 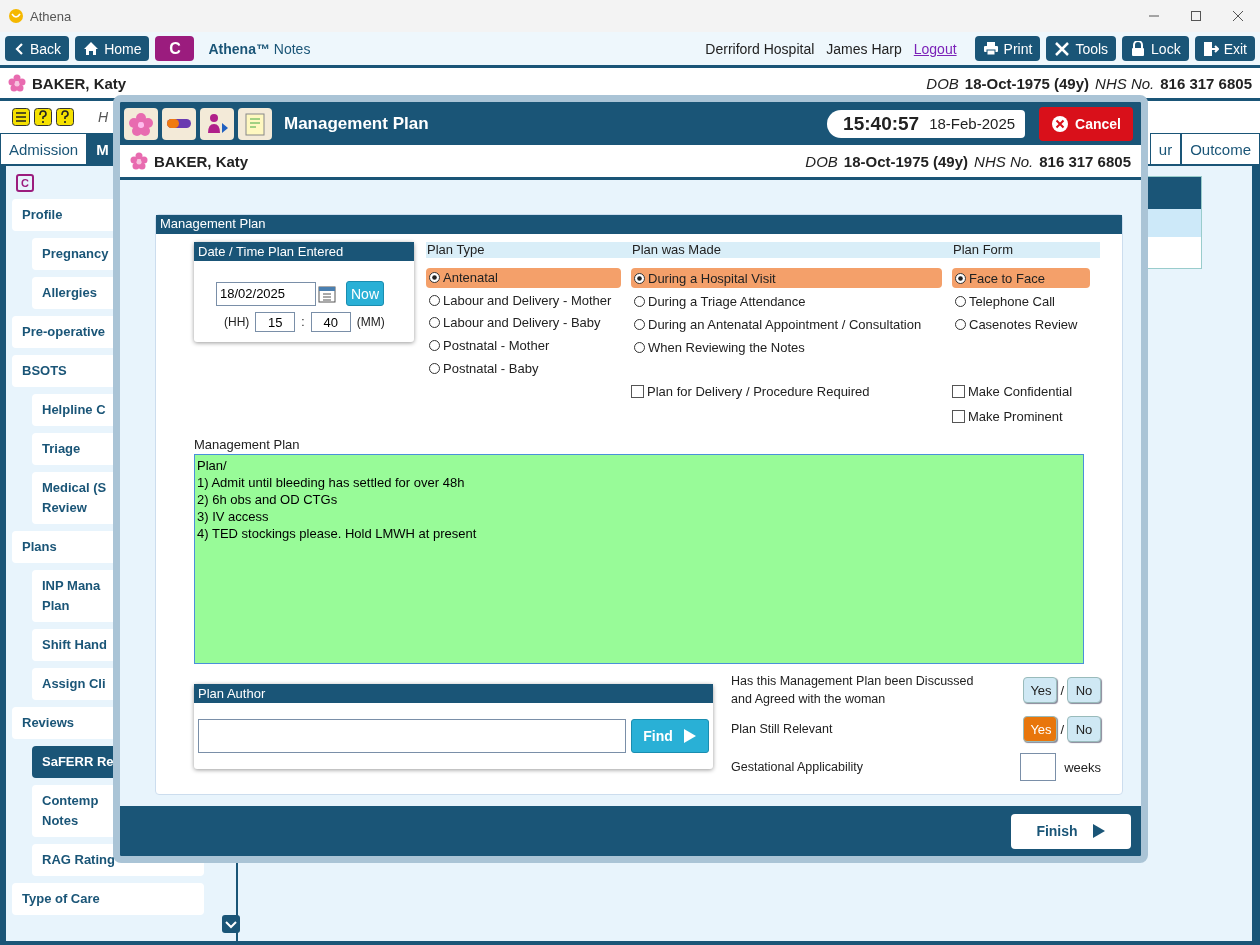 I want to click on pill-icon, so click(x=179, y=123).